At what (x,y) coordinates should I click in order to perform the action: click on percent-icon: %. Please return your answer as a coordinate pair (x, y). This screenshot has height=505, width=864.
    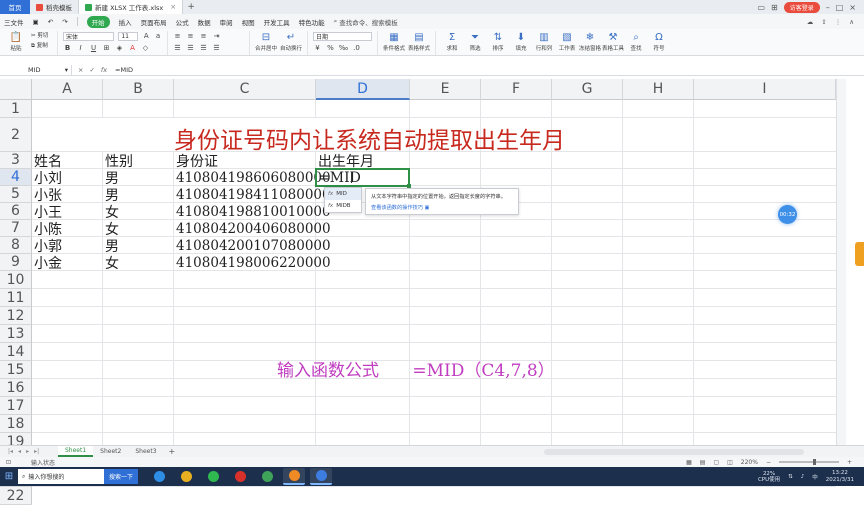
    Looking at the image, I should click on (330, 48).